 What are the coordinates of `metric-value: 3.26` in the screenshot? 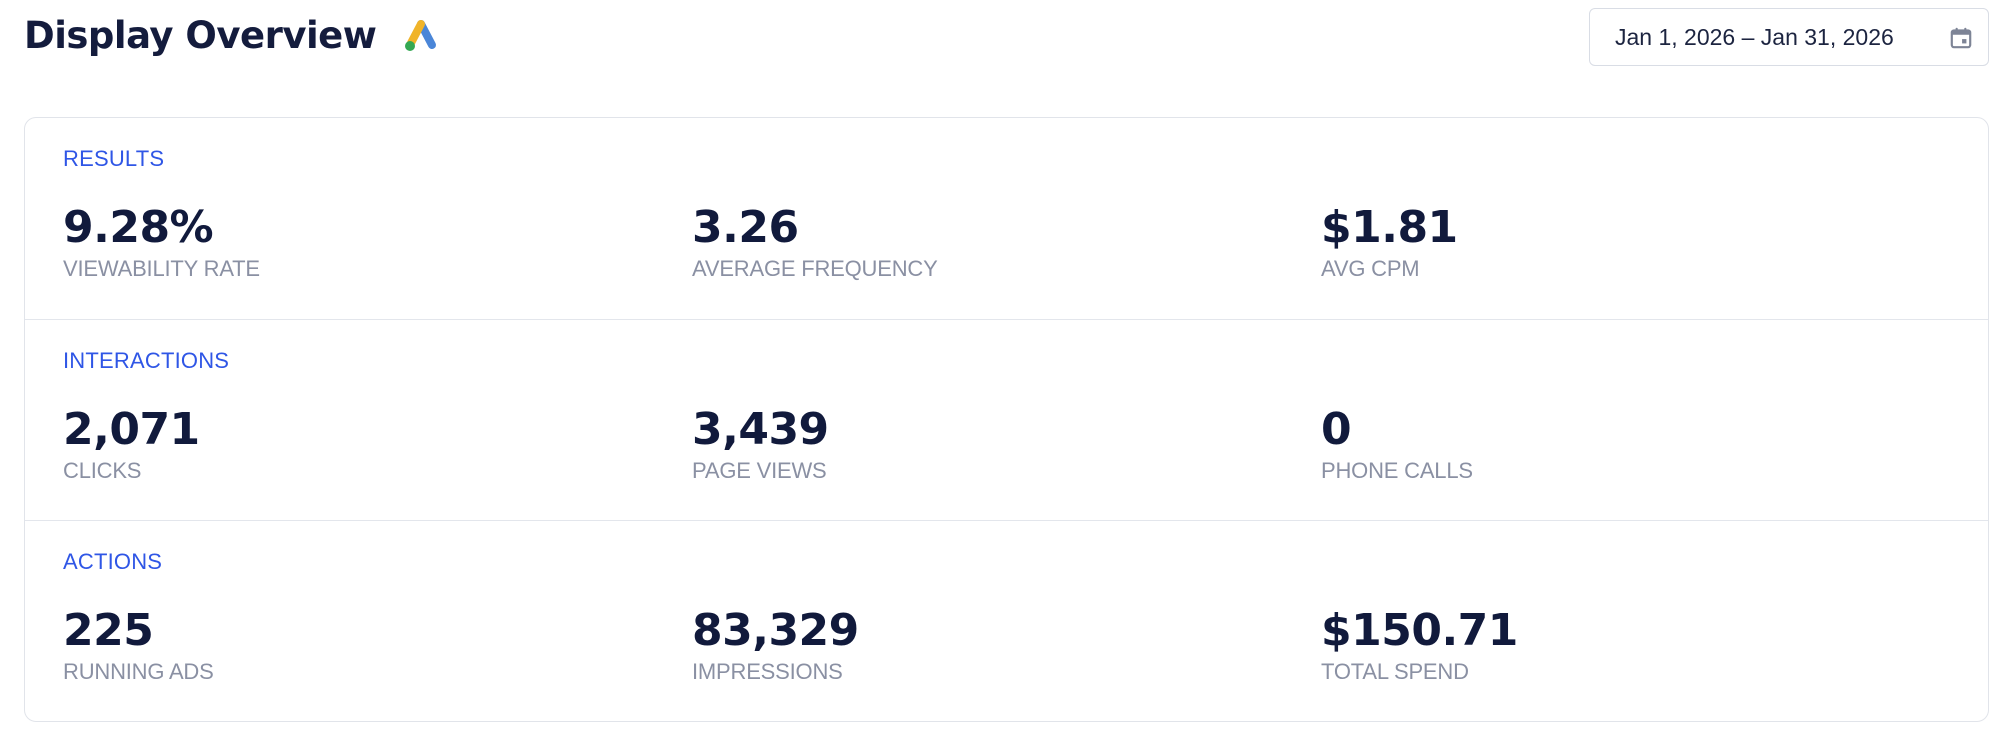 It's located at (745, 227).